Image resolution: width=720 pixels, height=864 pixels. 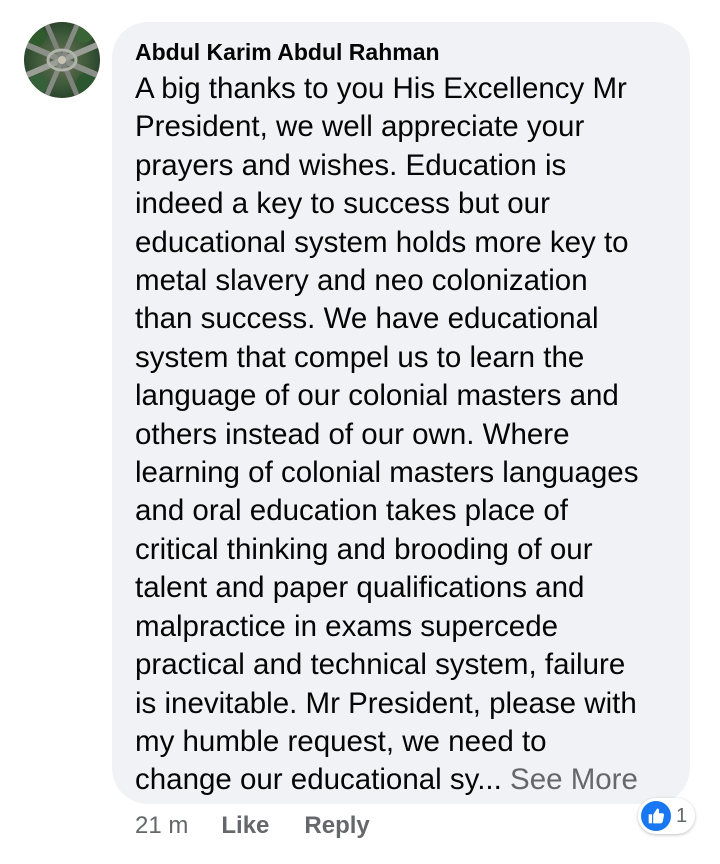 I want to click on comment-line: critical thinking and brooding of our, so click(x=364, y=549).